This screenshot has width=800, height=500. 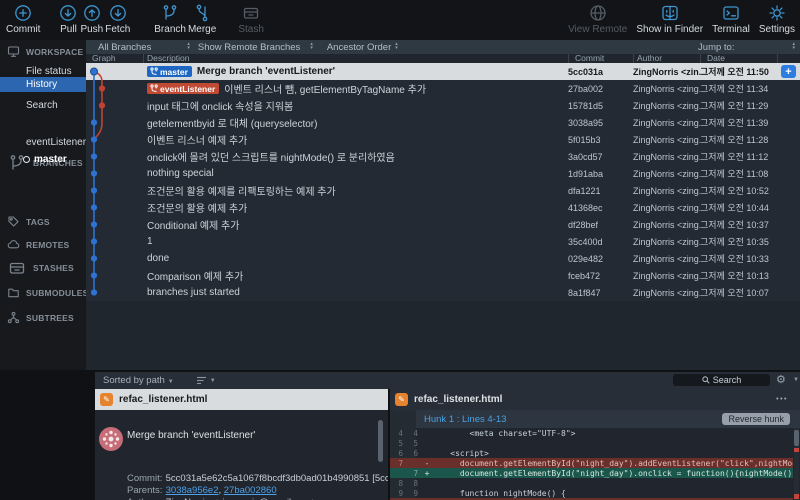 What do you see at coordinates (104, 58) in the screenshot?
I see `column-header-graph: Graph` at bounding box center [104, 58].